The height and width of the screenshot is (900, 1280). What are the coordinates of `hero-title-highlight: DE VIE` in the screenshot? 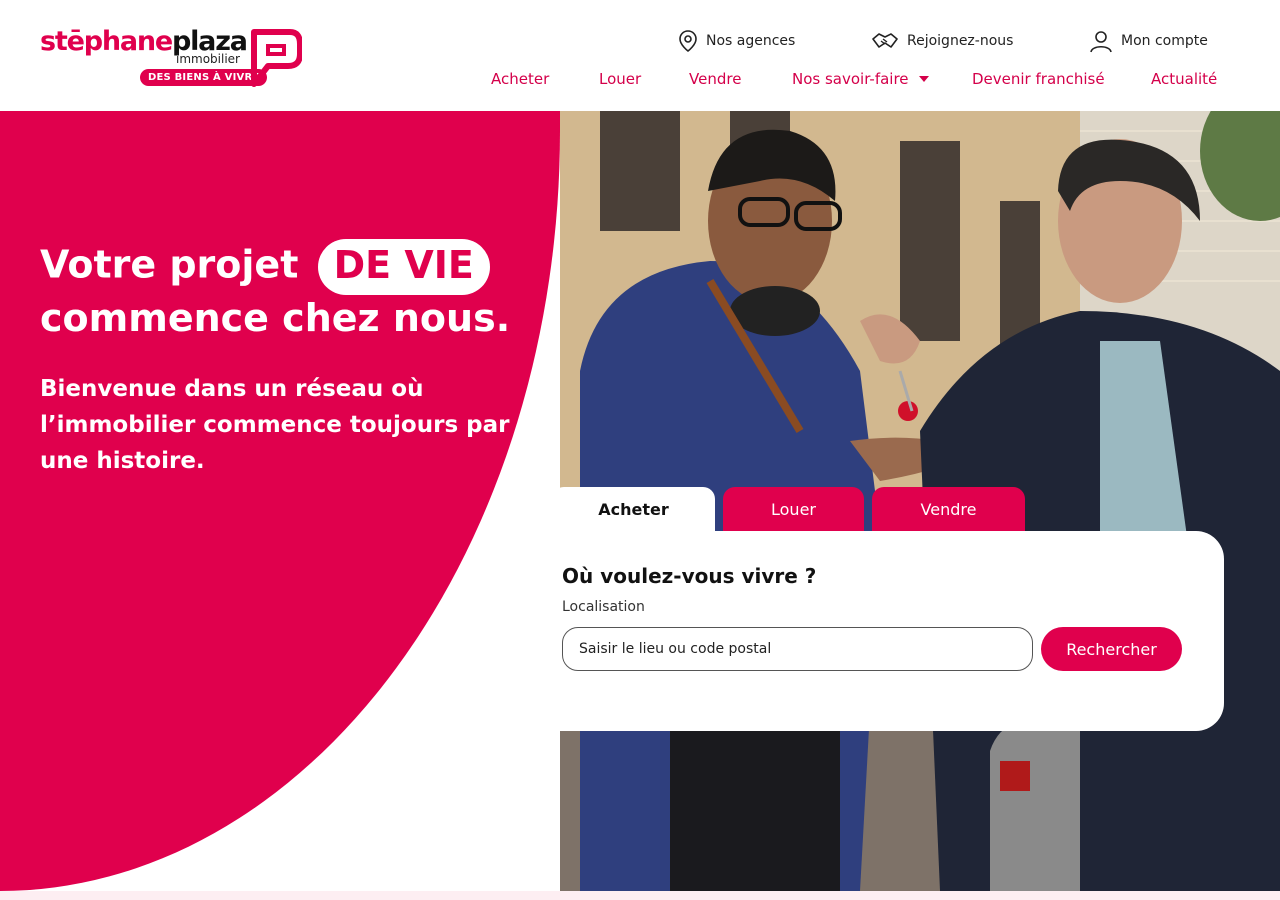 It's located at (403, 267).